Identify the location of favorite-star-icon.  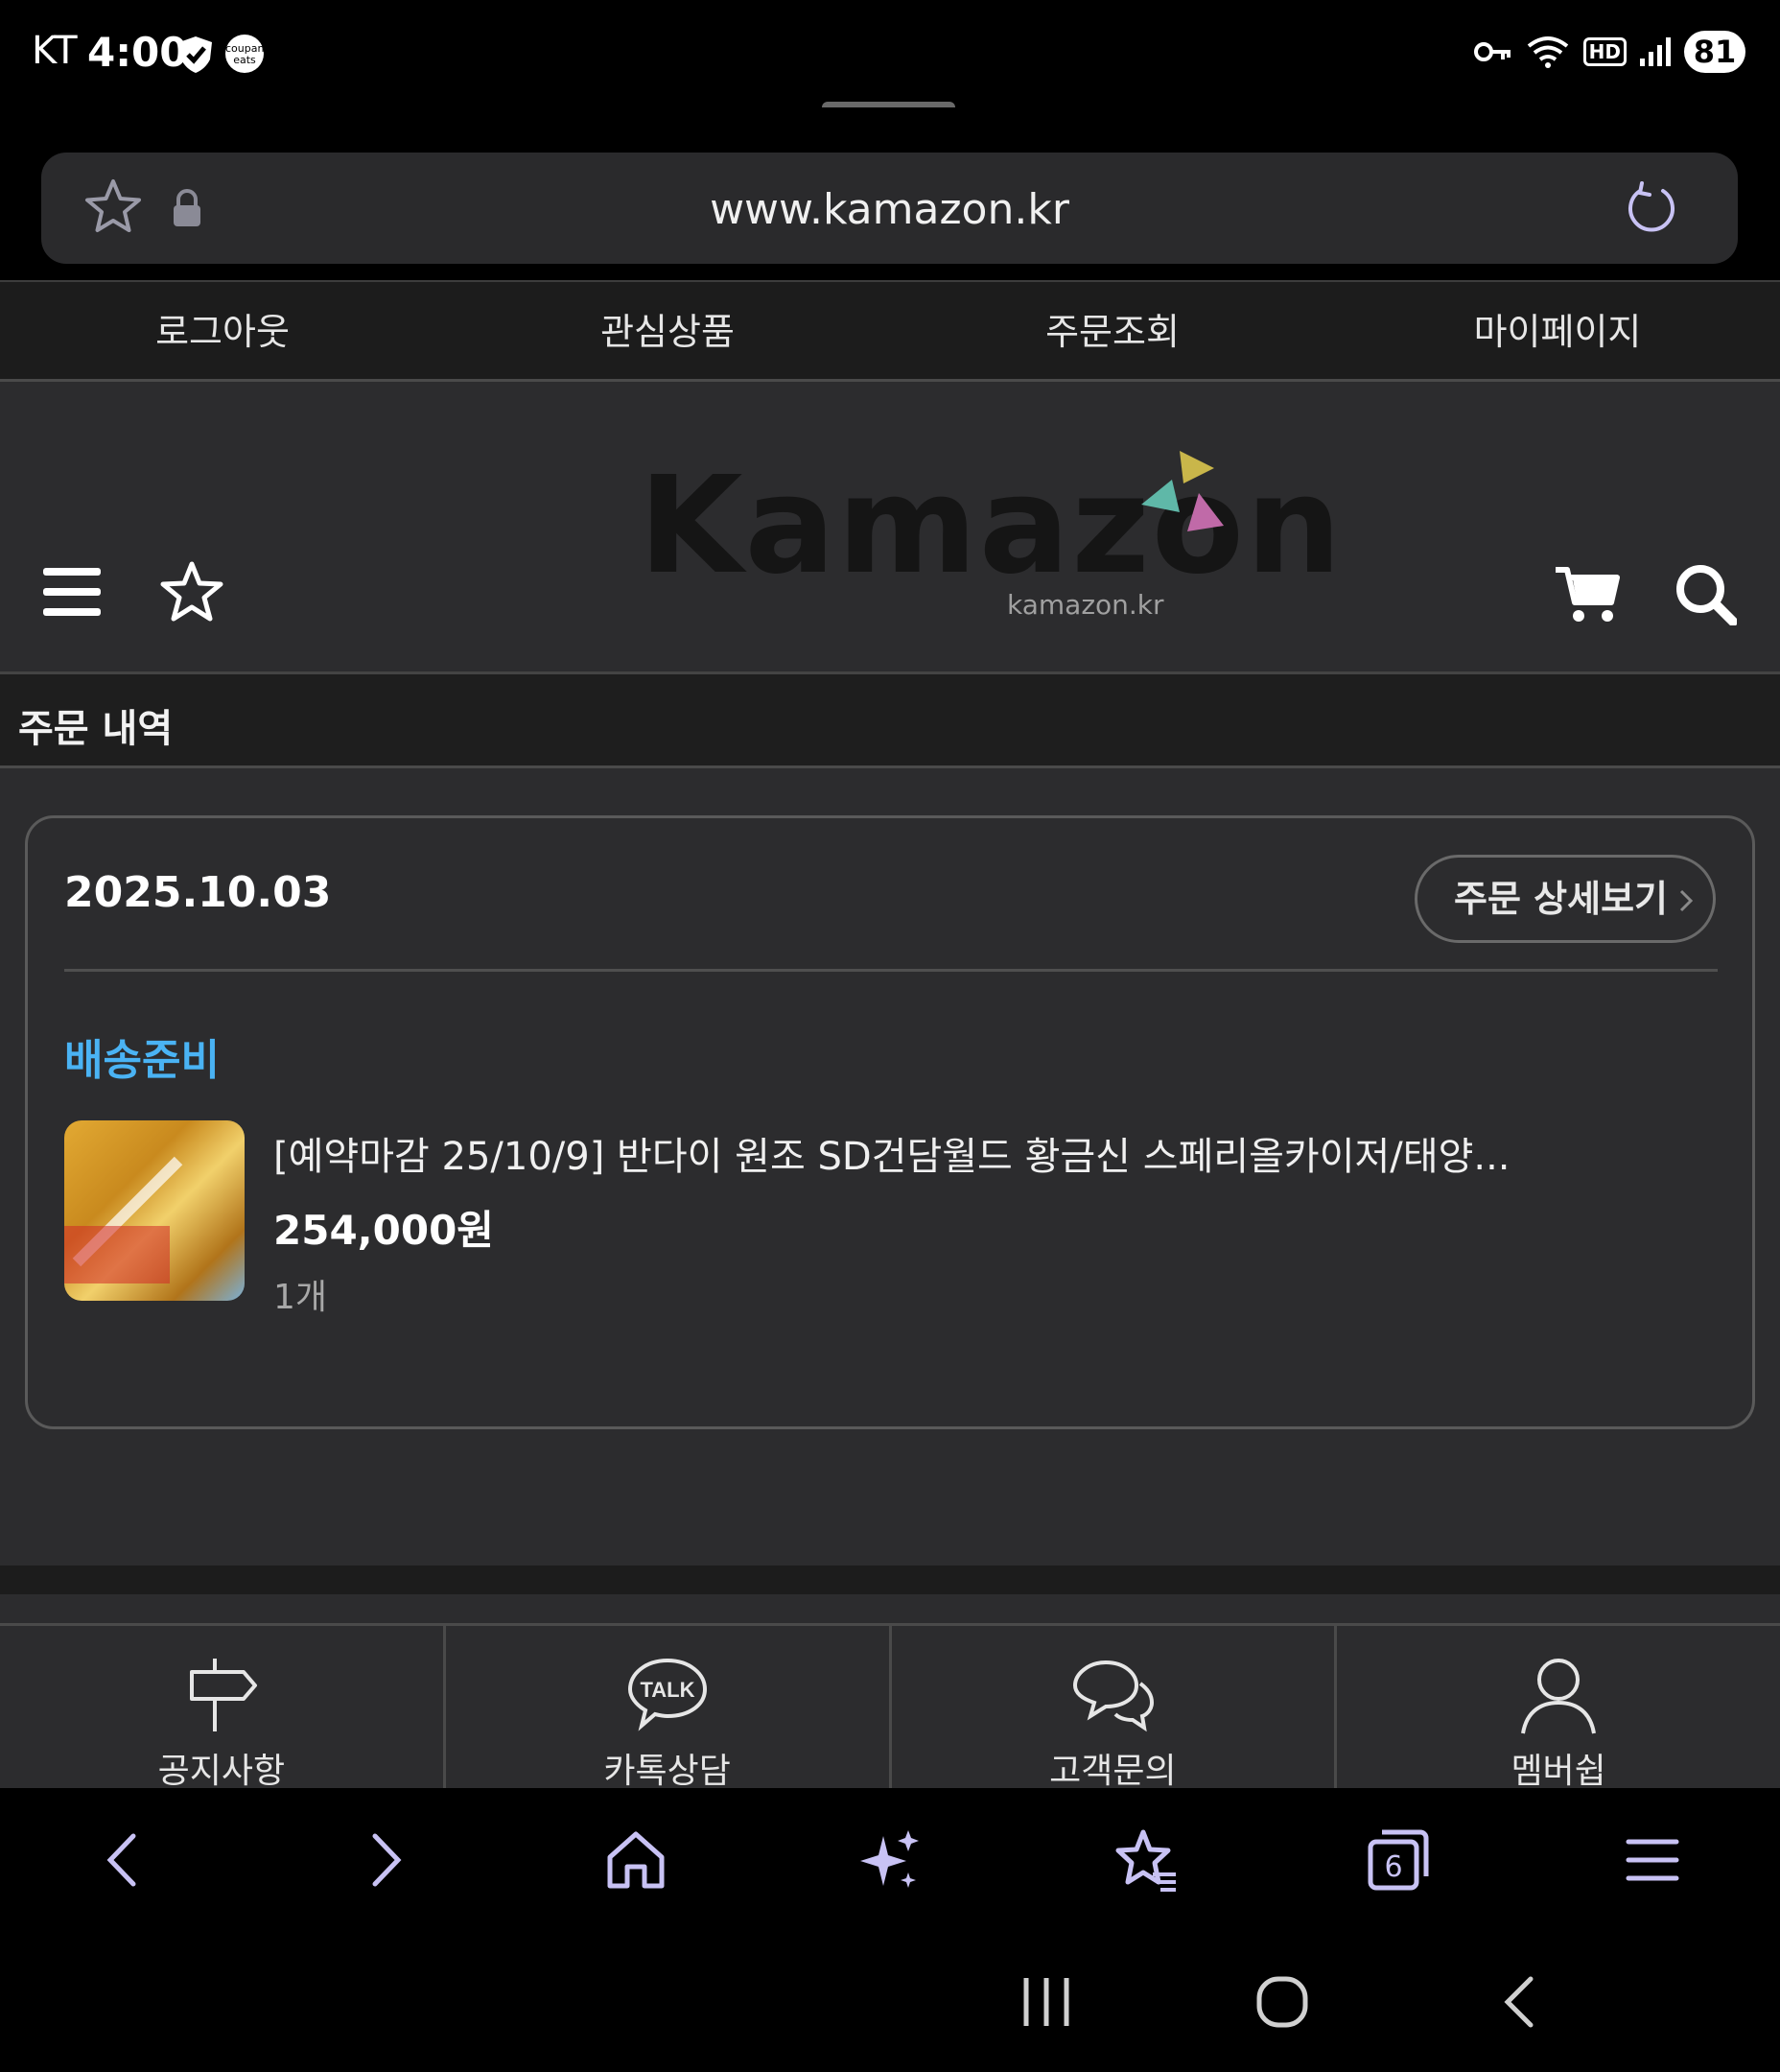
(191, 592).